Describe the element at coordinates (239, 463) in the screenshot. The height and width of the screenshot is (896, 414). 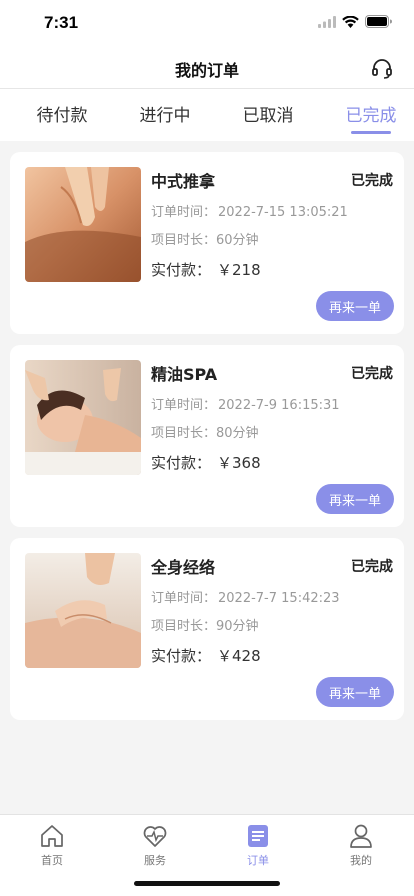
I see `paid-amount: ￥368` at that location.